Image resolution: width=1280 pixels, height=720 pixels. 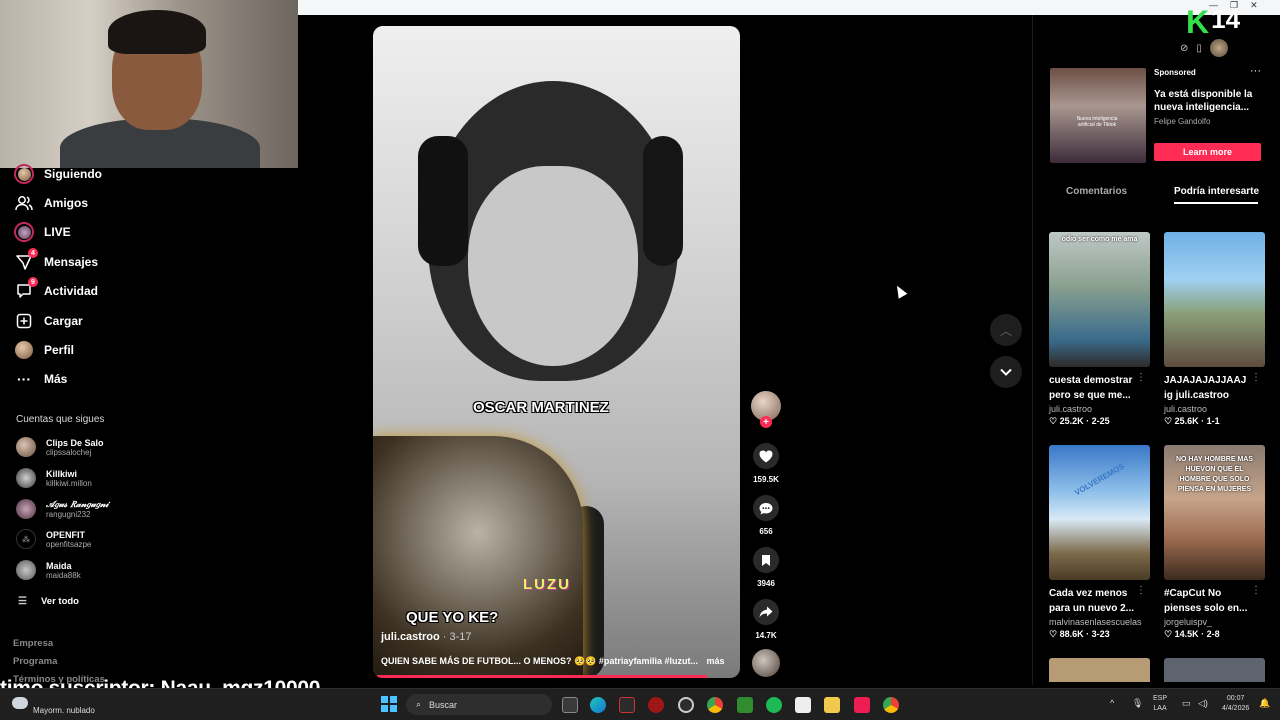 What do you see at coordinates (766, 531) in the screenshot?
I see `comment-count: 656` at bounding box center [766, 531].